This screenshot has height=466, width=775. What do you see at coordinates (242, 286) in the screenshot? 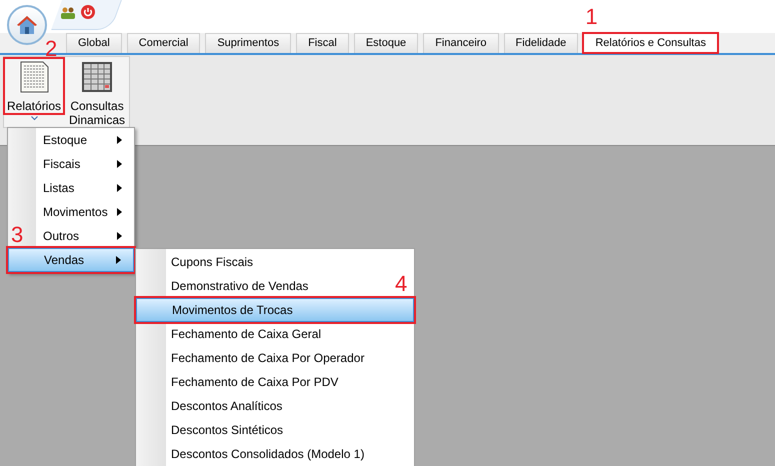
I see `menu-item: Demonstrativo de Vendas` at bounding box center [242, 286].